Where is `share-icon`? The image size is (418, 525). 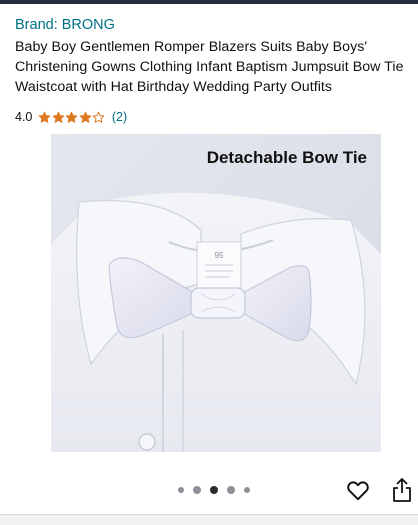 share-icon is located at coordinates (402, 490).